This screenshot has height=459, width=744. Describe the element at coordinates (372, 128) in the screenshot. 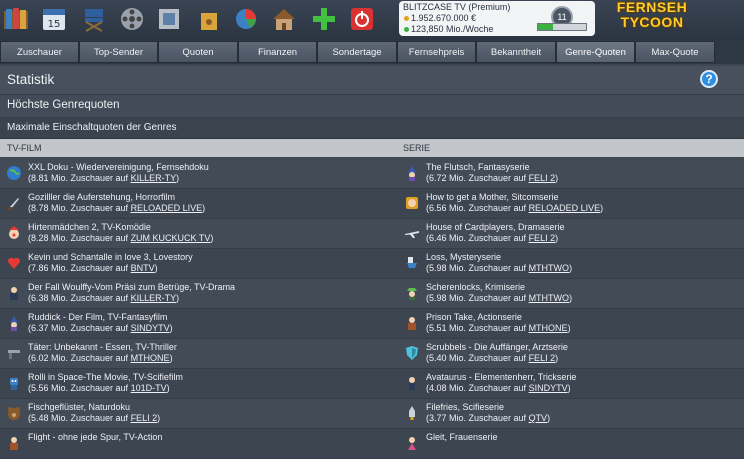

I see `subsection-header: Maximale Einschaltquoten der Genres` at that location.